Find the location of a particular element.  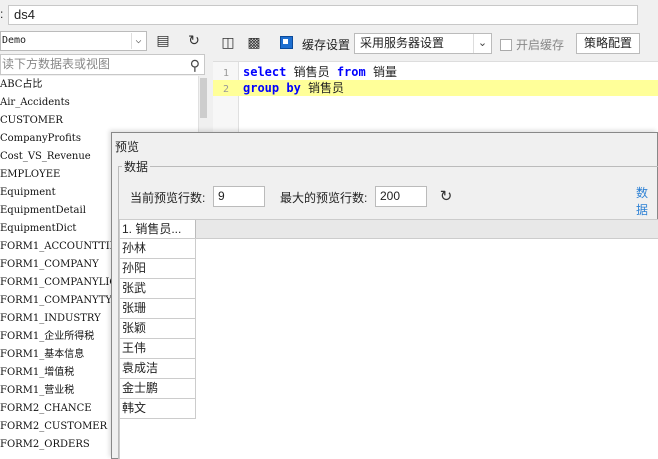

cache-settings-icon is located at coordinates (286, 42).